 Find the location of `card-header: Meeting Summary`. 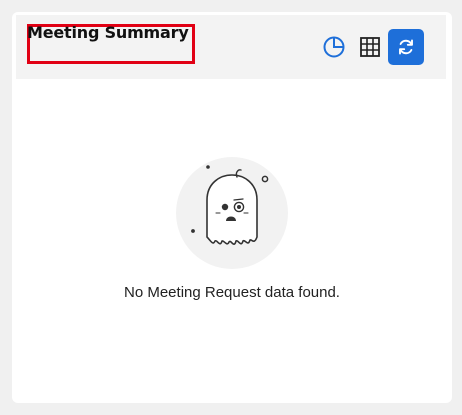

card-header: Meeting Summary is located at coordinates (231, 47).